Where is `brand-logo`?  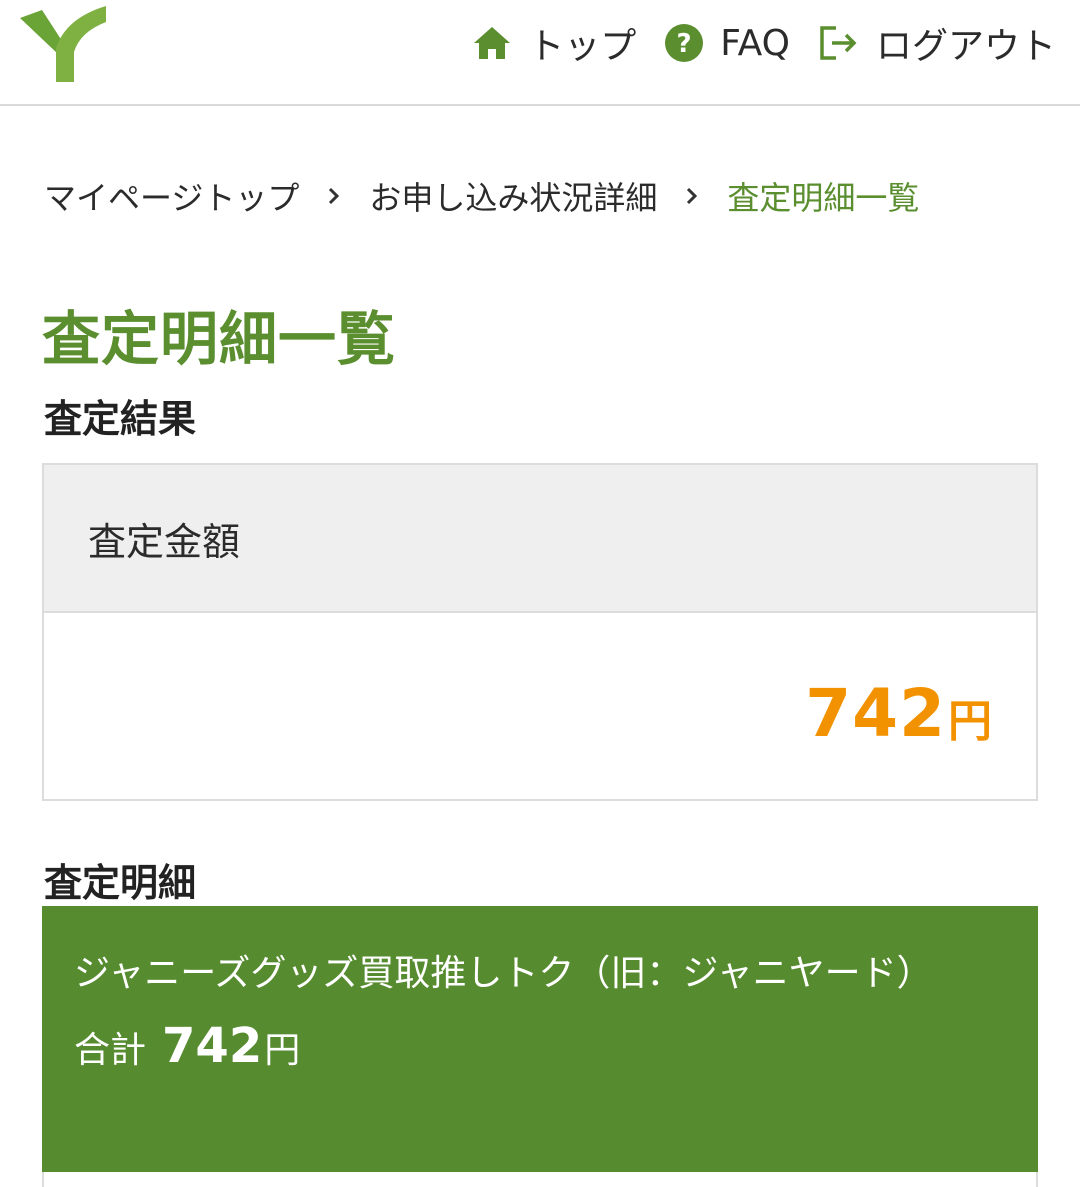 brand-logo is located at coordinates (63, 44).